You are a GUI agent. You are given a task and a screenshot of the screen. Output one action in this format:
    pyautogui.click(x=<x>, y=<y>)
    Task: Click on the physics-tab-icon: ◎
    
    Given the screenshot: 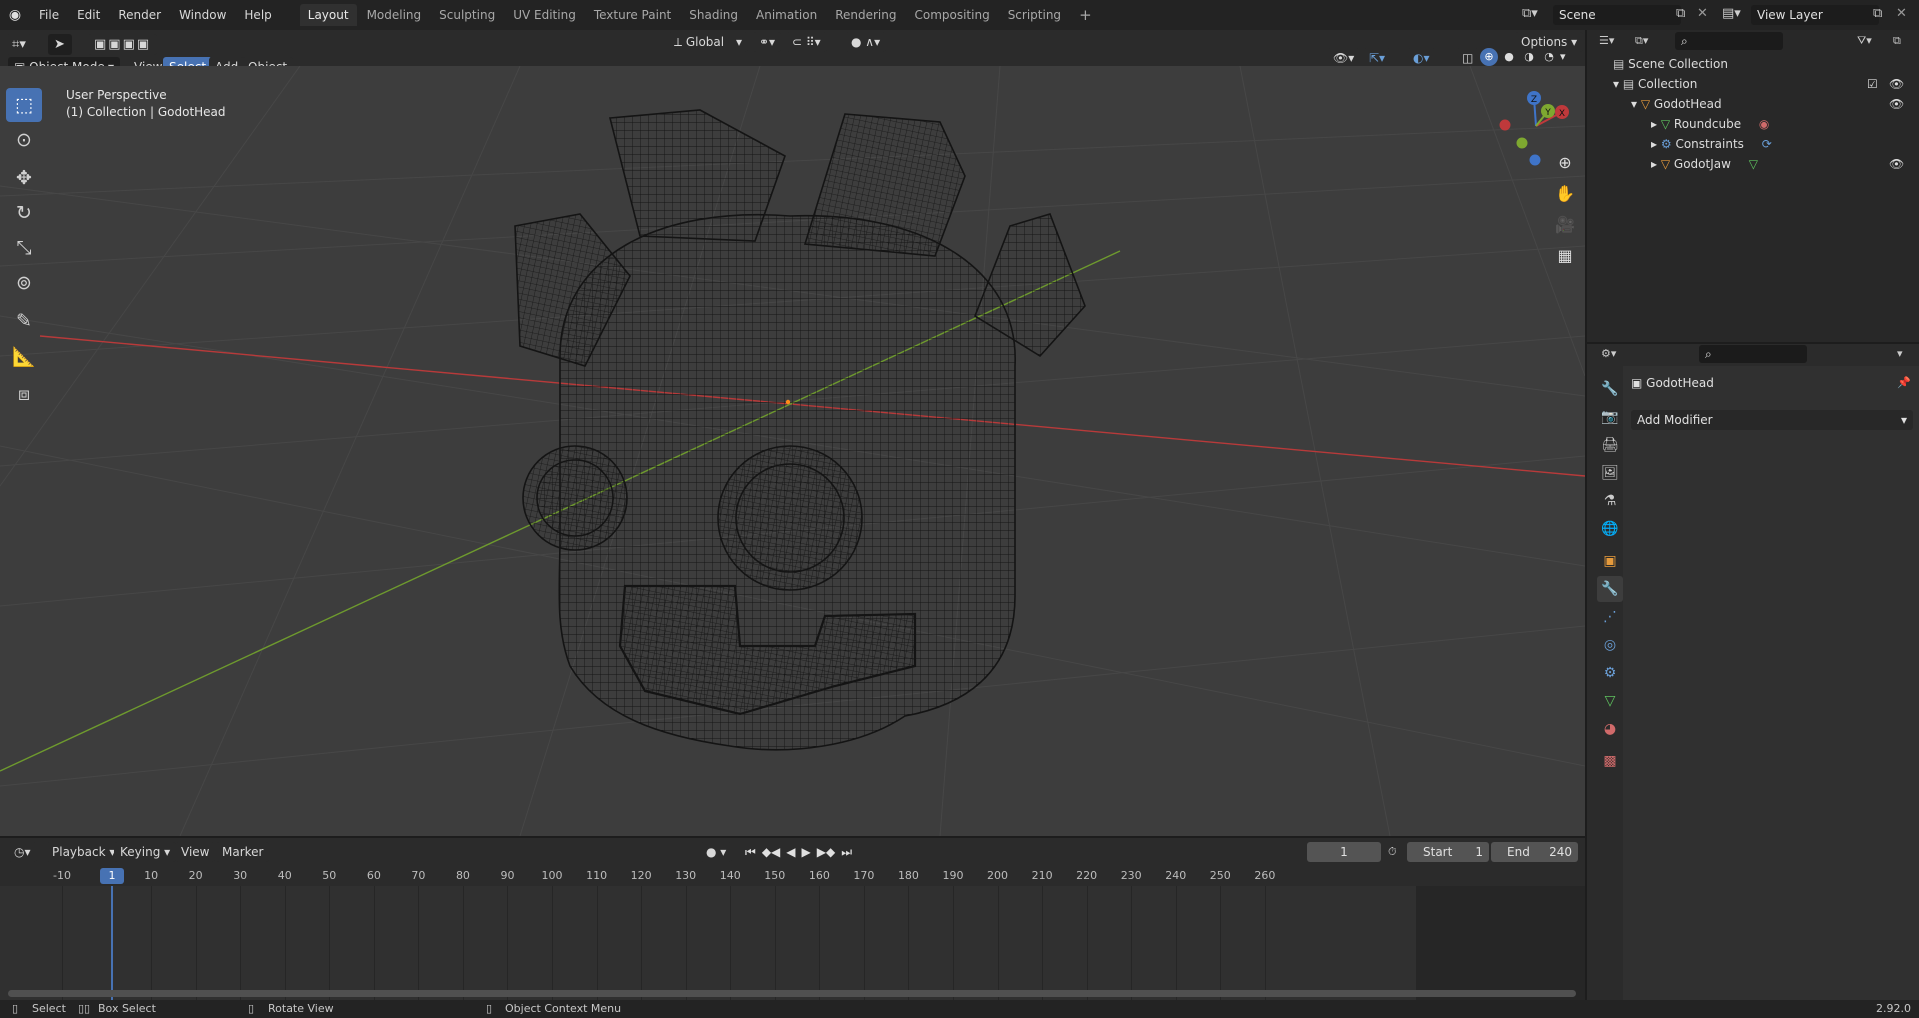 What is the action you would take?
    pyautogui.click(x=1610, y=645)
    